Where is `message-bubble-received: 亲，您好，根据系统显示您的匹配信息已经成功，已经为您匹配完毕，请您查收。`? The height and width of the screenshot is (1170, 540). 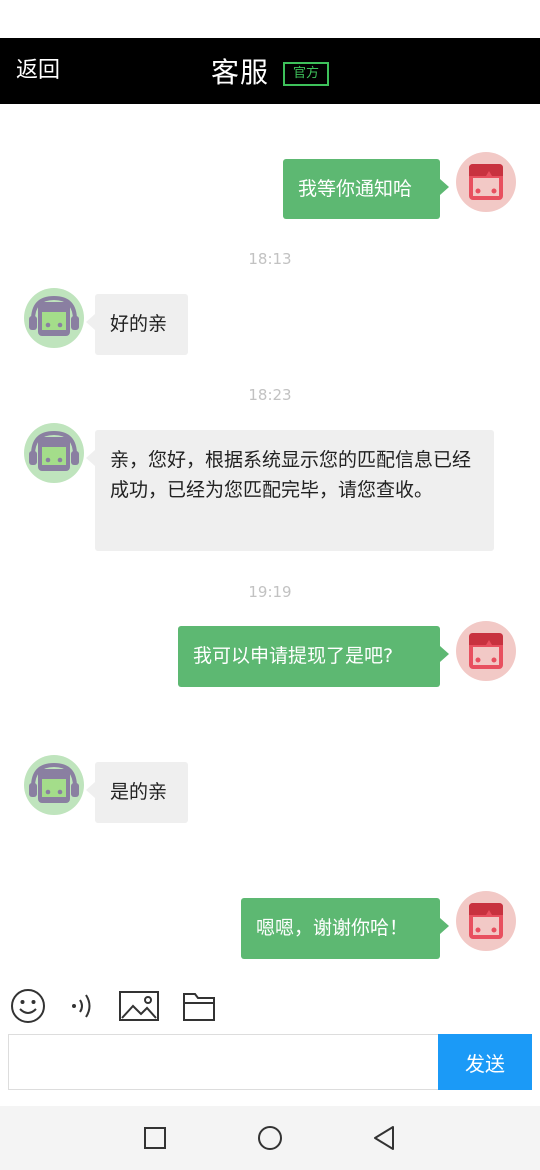
message-bubble-received: 亲，您好，根据系统显示您的匹配信息已经成功，已经为您匹配完毕，请您查收。 is located at coordinates (290, 490).